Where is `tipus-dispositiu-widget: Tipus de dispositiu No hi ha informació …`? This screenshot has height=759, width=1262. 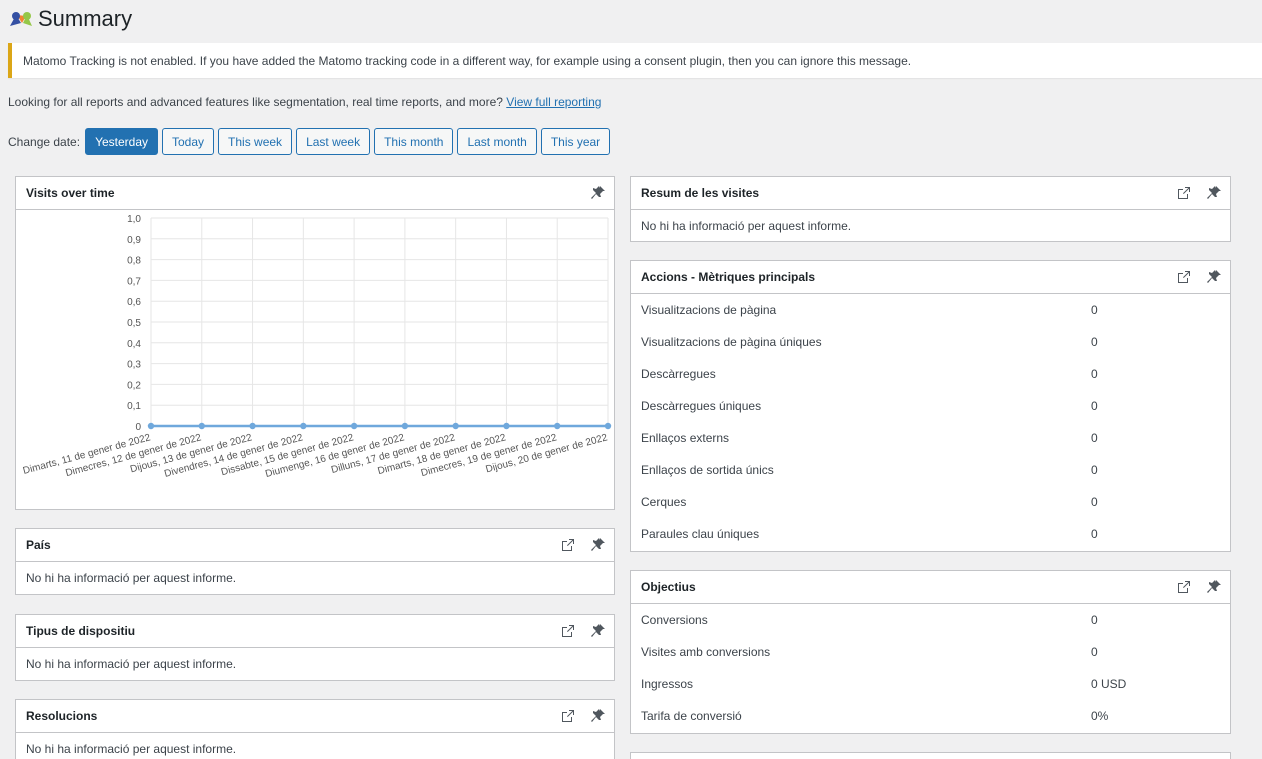 tipus-dispositiu-widget: Tipus de dispositiu No hi ha informació … is located at coordinates (315, 647).